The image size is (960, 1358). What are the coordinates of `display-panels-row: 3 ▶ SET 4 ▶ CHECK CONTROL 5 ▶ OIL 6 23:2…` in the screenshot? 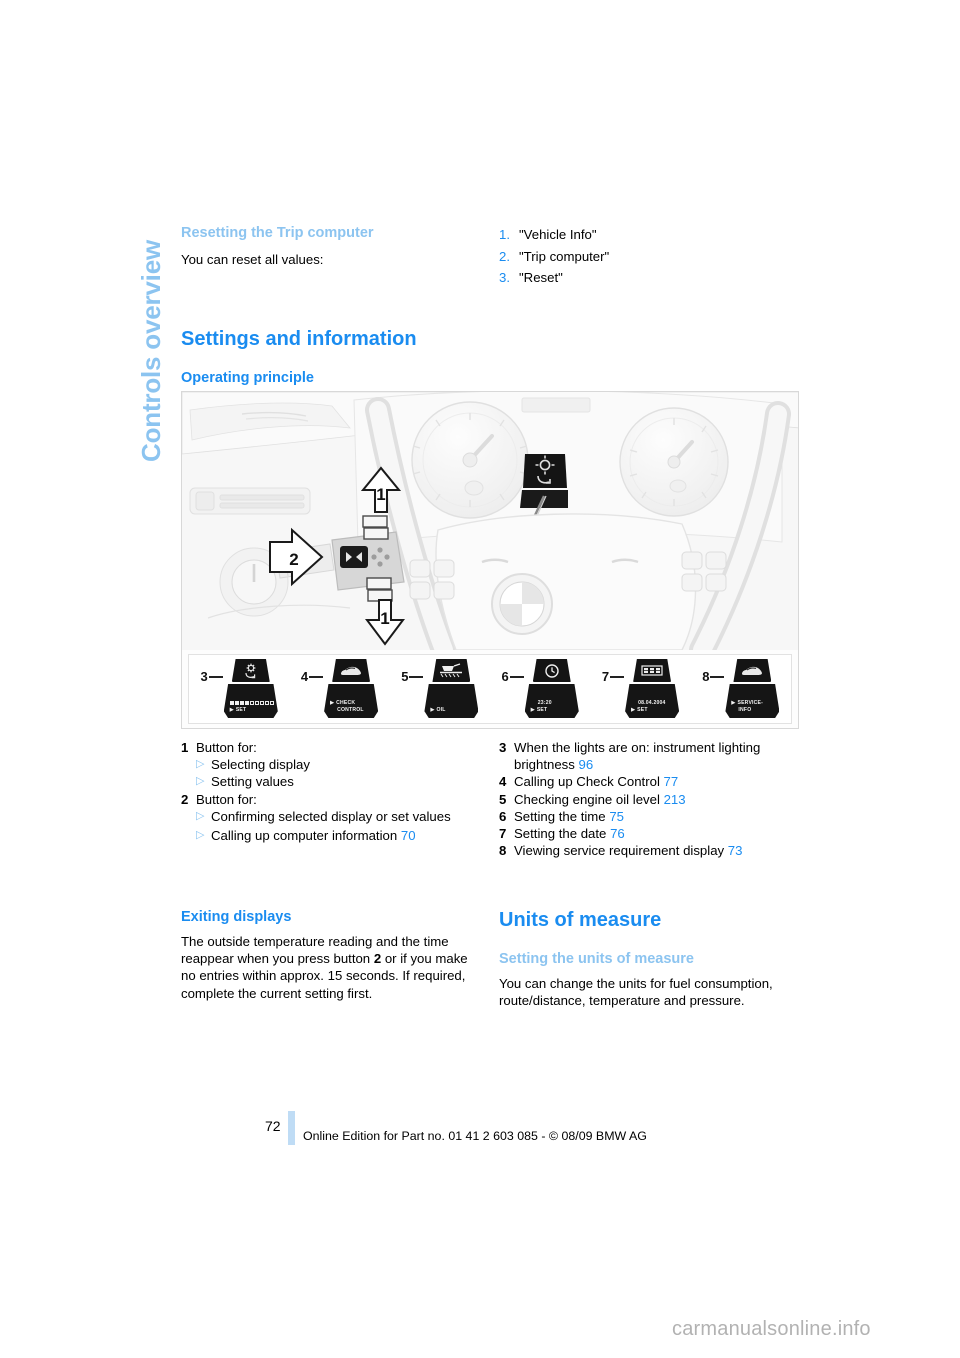 It's located at (490, 689).